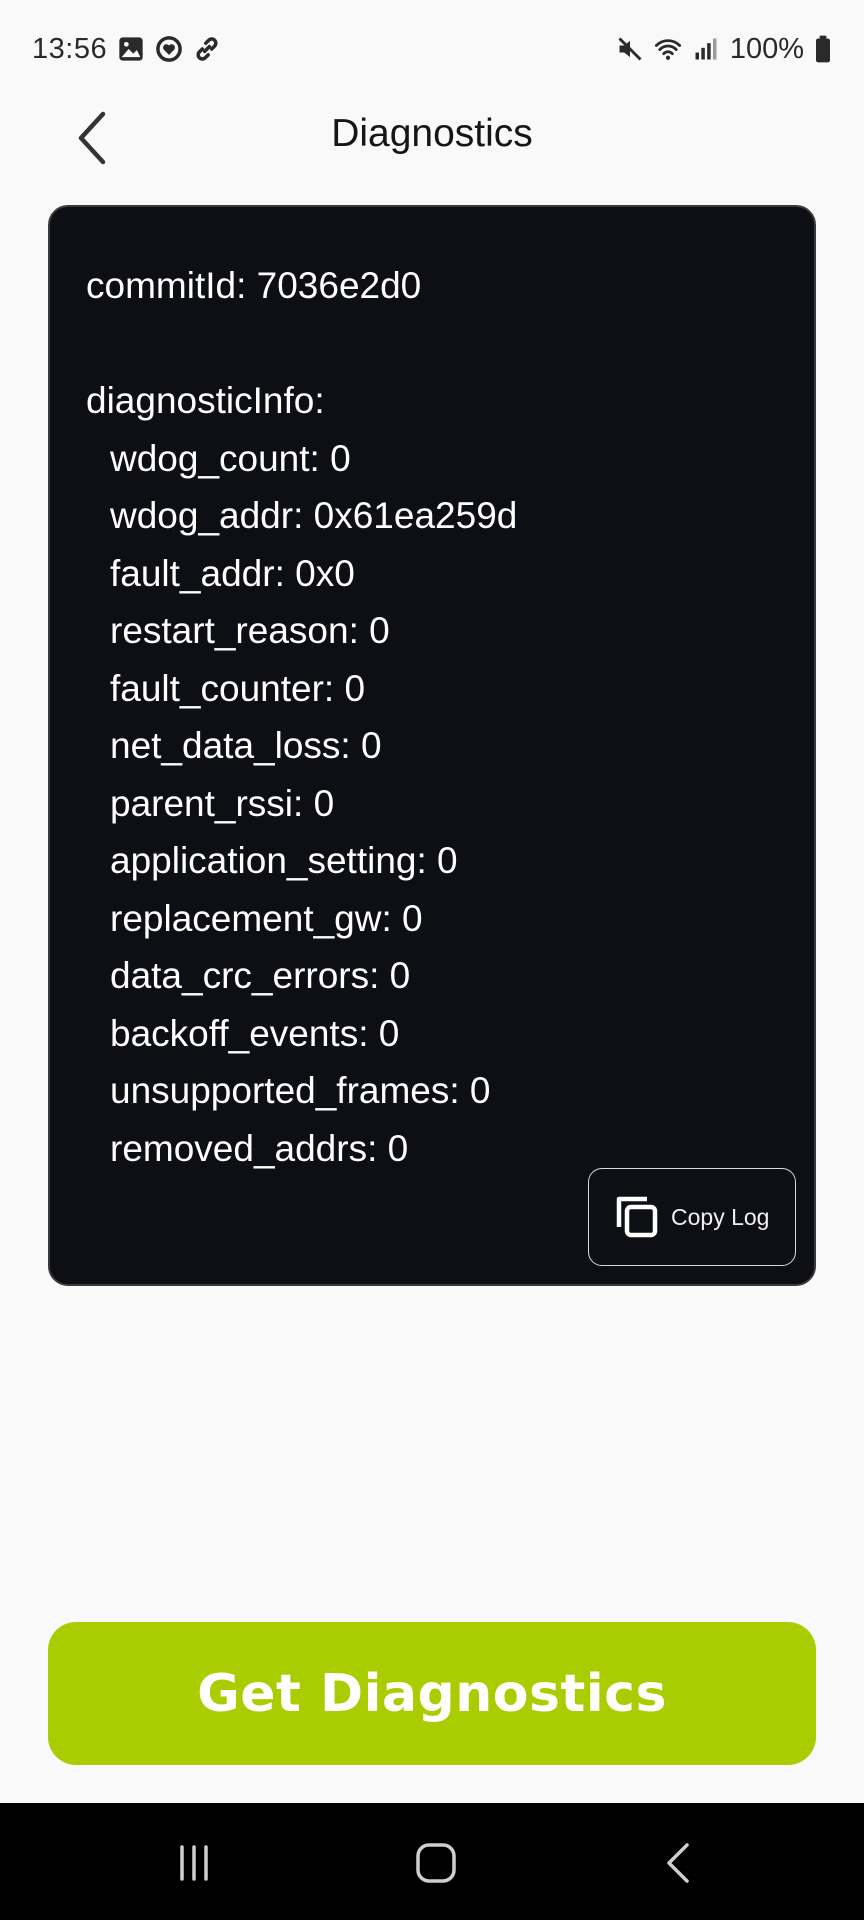  Describe the element at coordinates (724, 49) in the screenshot. I see `status-right: 100%` at that location.